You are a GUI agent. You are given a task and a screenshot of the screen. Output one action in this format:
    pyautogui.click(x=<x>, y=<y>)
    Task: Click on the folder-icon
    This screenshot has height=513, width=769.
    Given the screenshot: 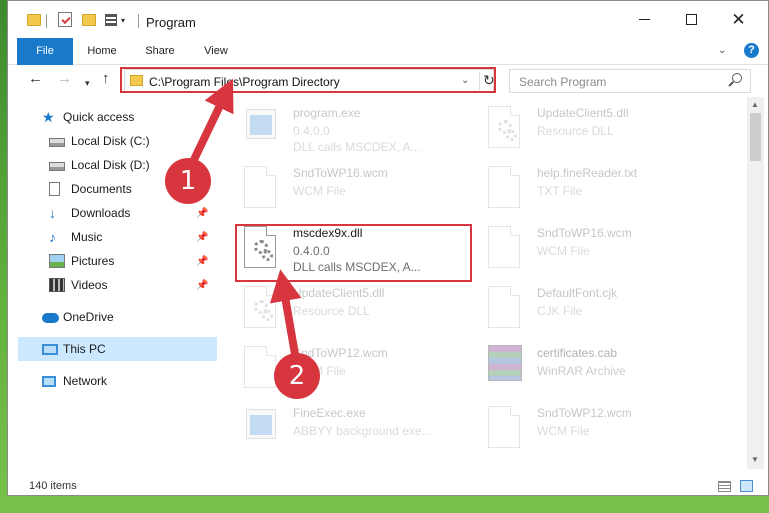 What is the action you would take?
    pyautogui.click(x=34, y=20)
    